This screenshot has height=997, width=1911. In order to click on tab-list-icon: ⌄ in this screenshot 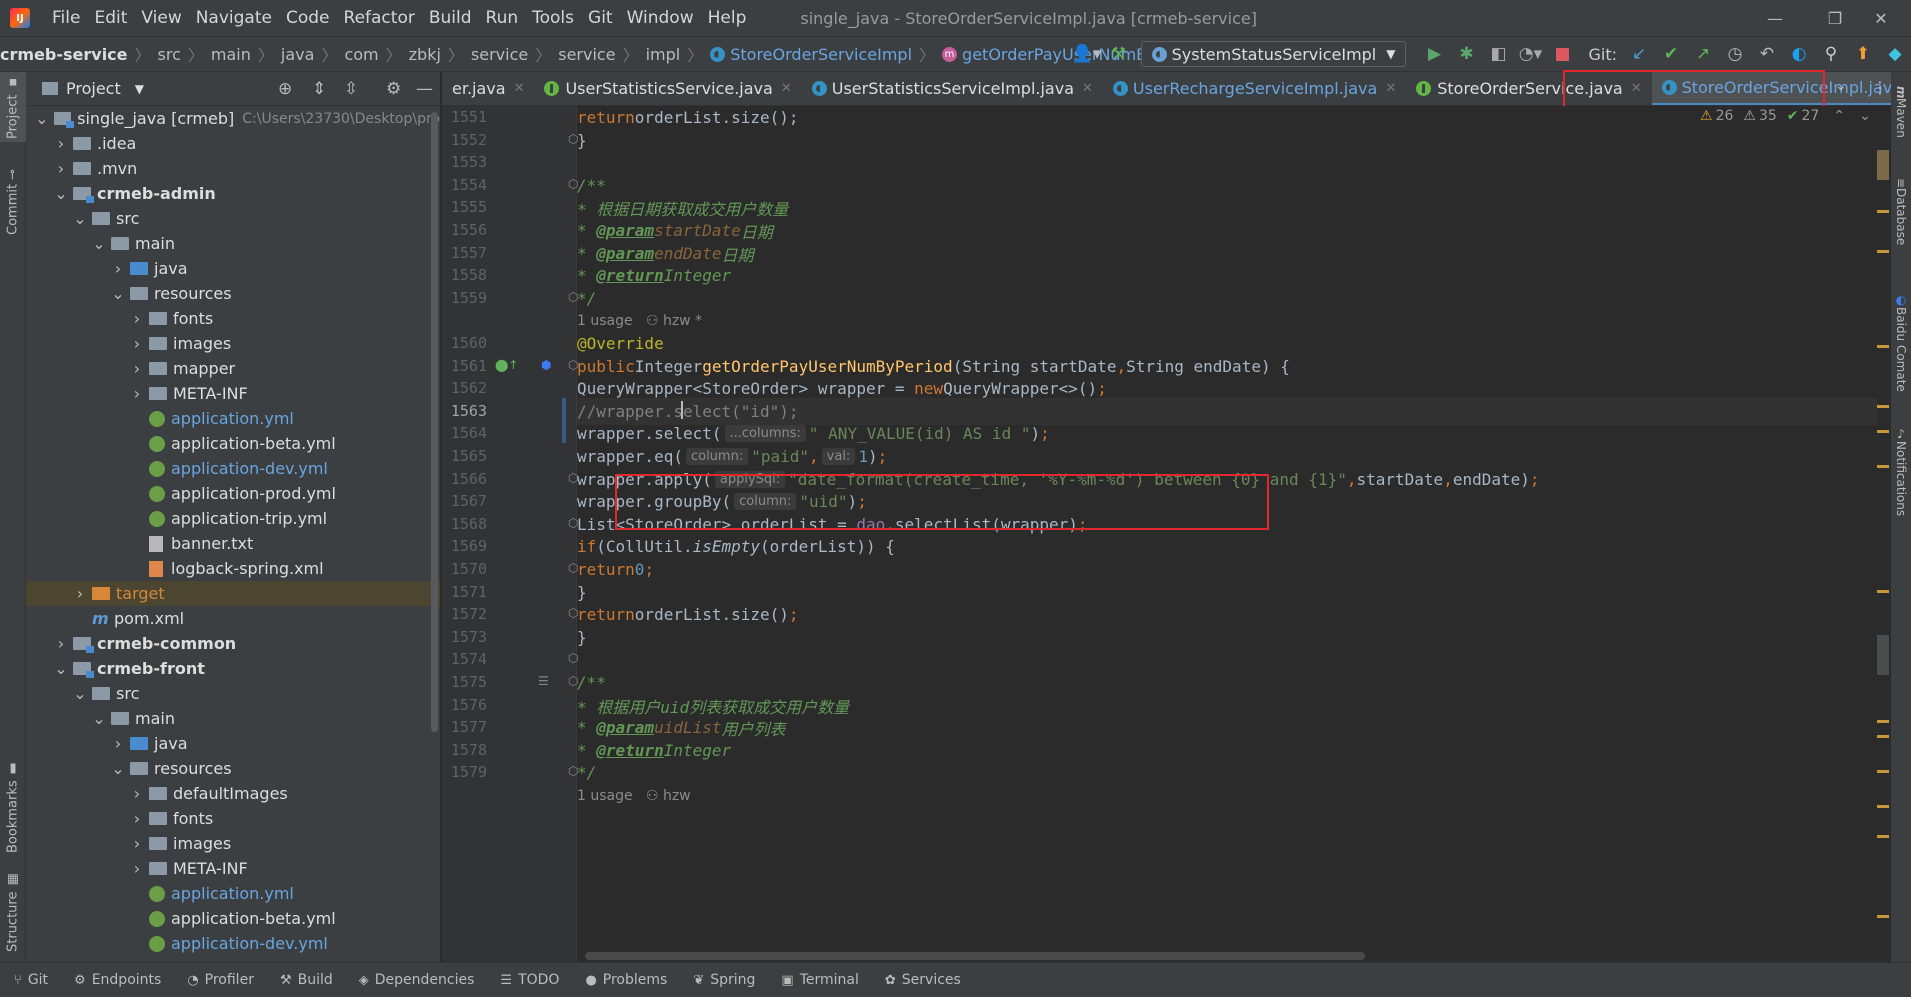, I will do `click(1841, 86)`.